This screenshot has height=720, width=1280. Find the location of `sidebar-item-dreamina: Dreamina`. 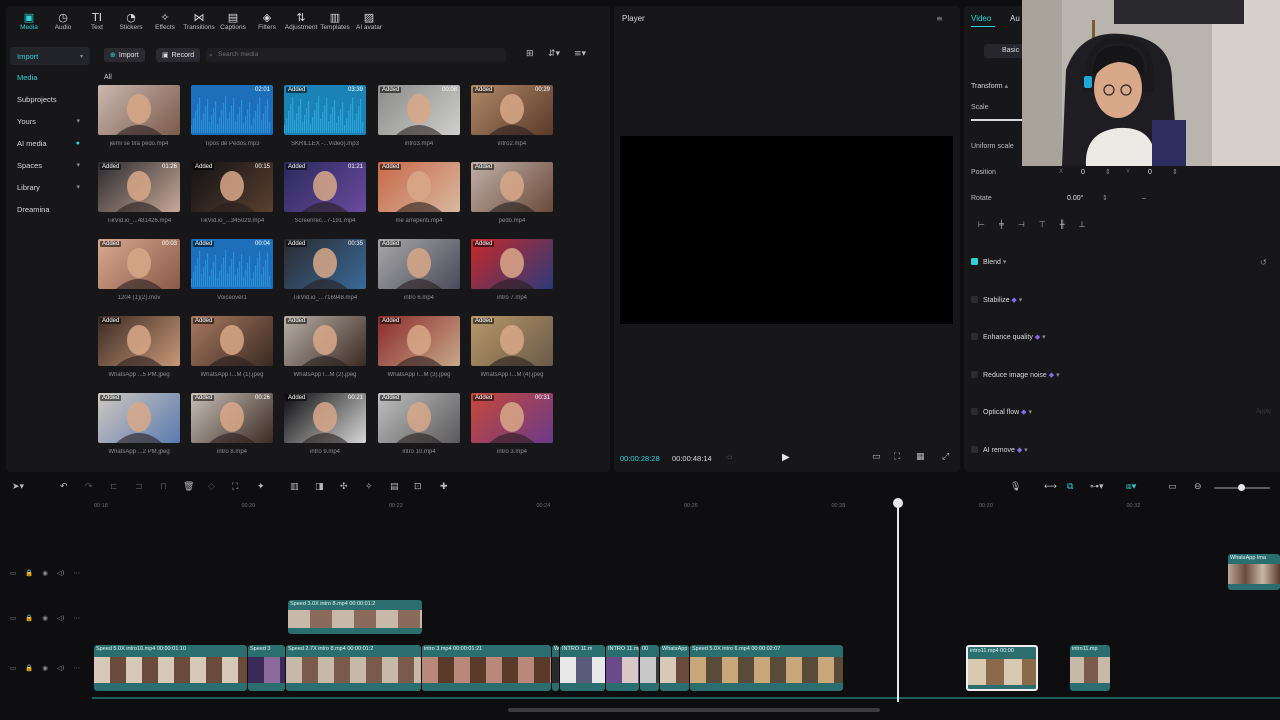

sidebar-item-dreamina: Dreamina is located at coordinates (48, 209).